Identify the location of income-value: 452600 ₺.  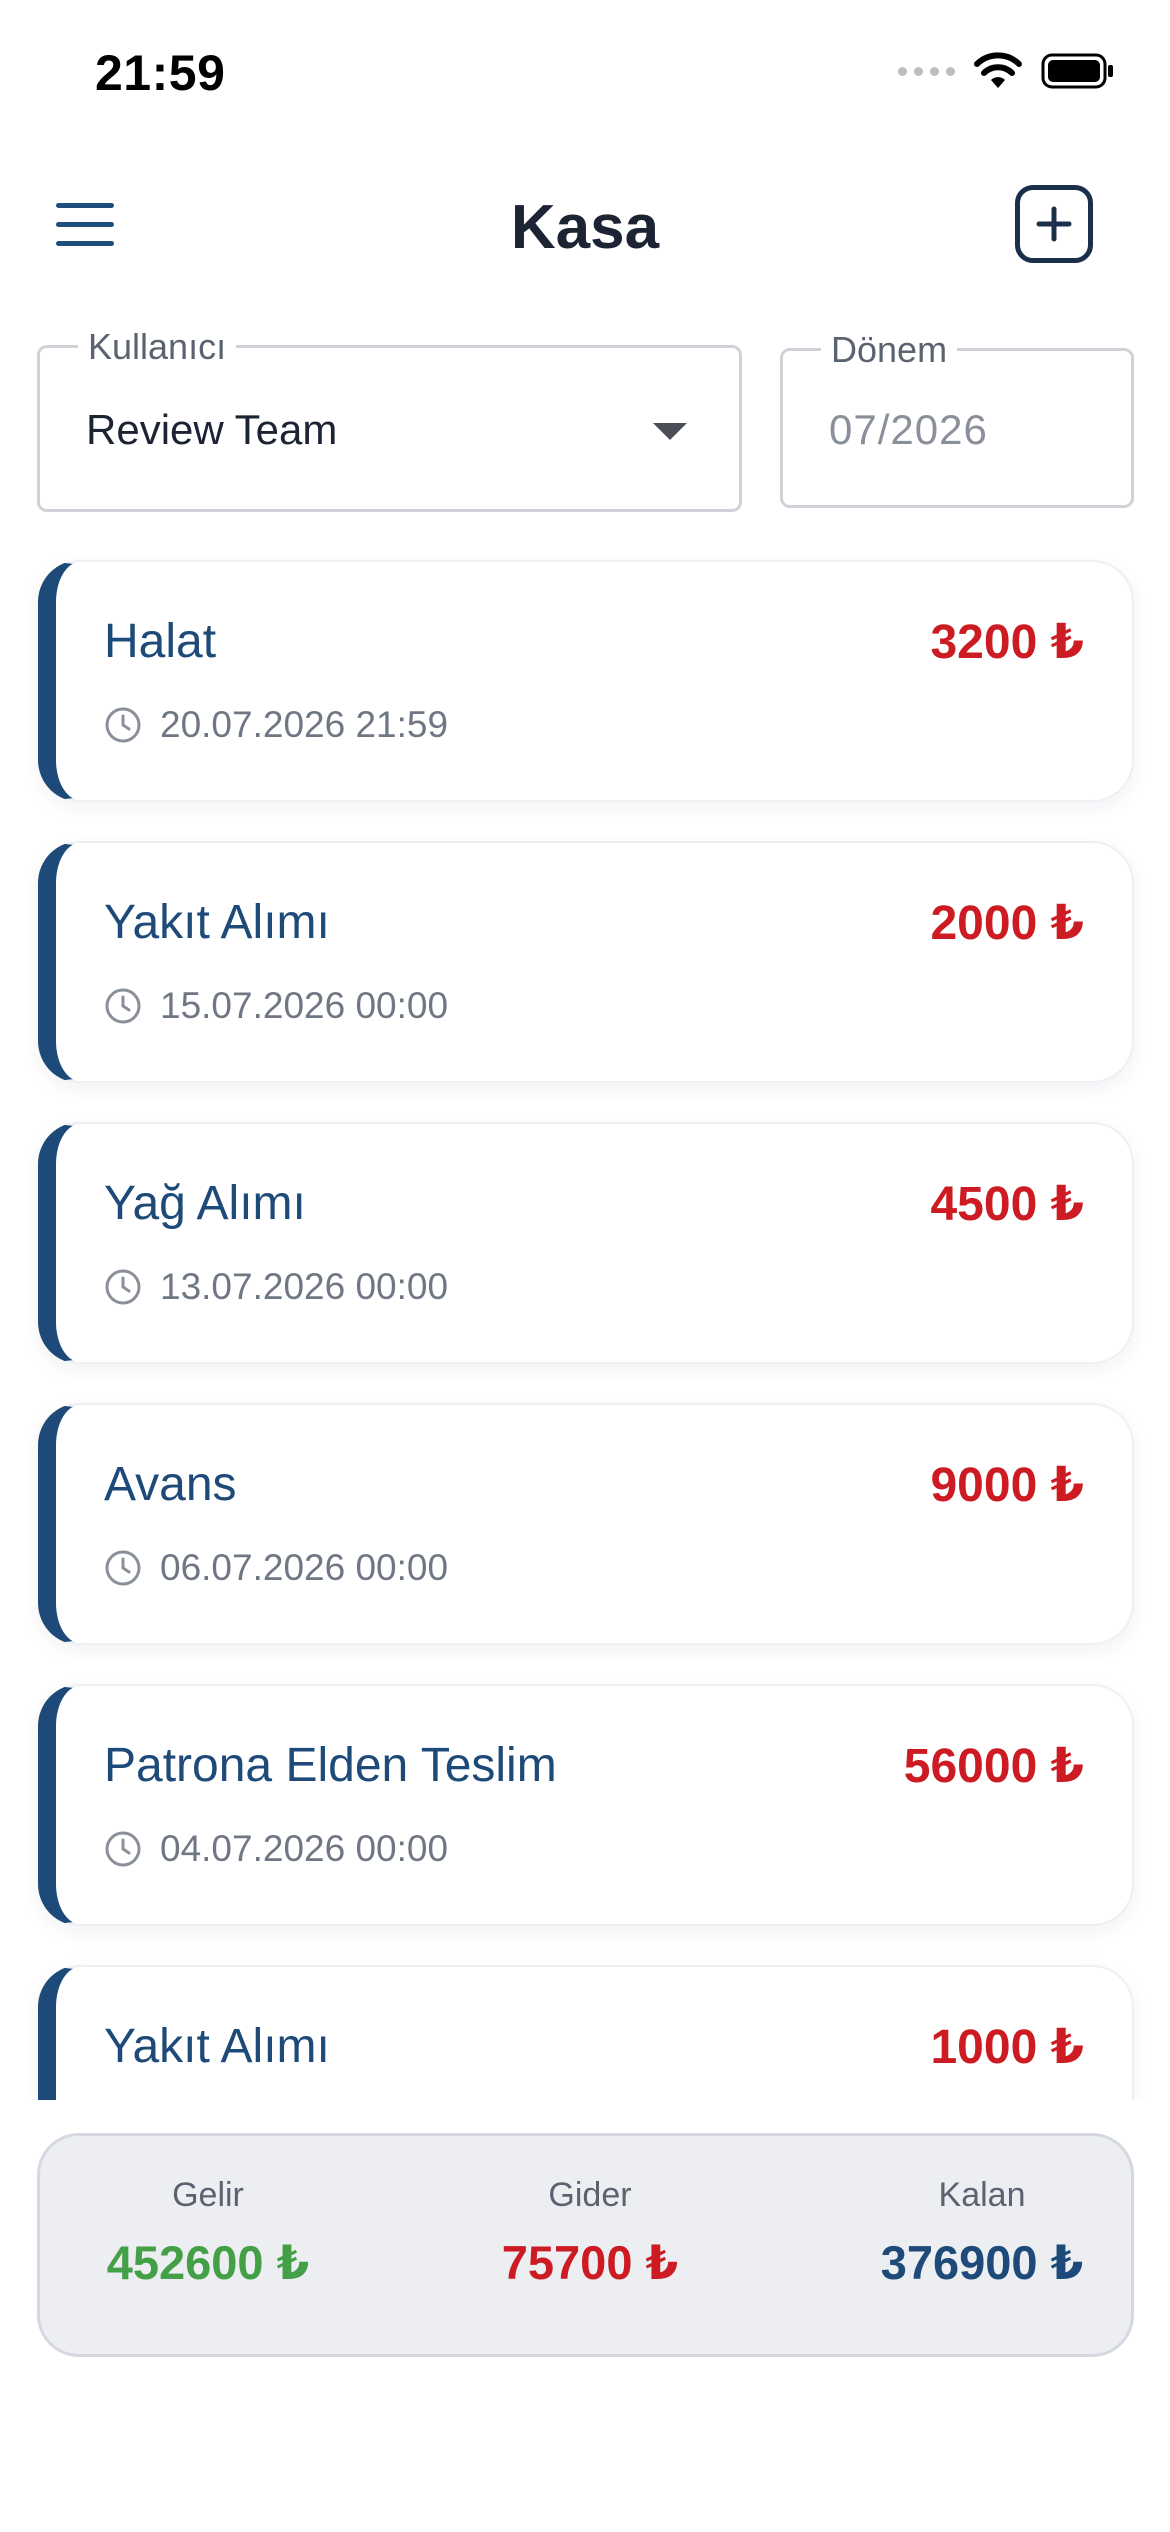
(208, 2262).